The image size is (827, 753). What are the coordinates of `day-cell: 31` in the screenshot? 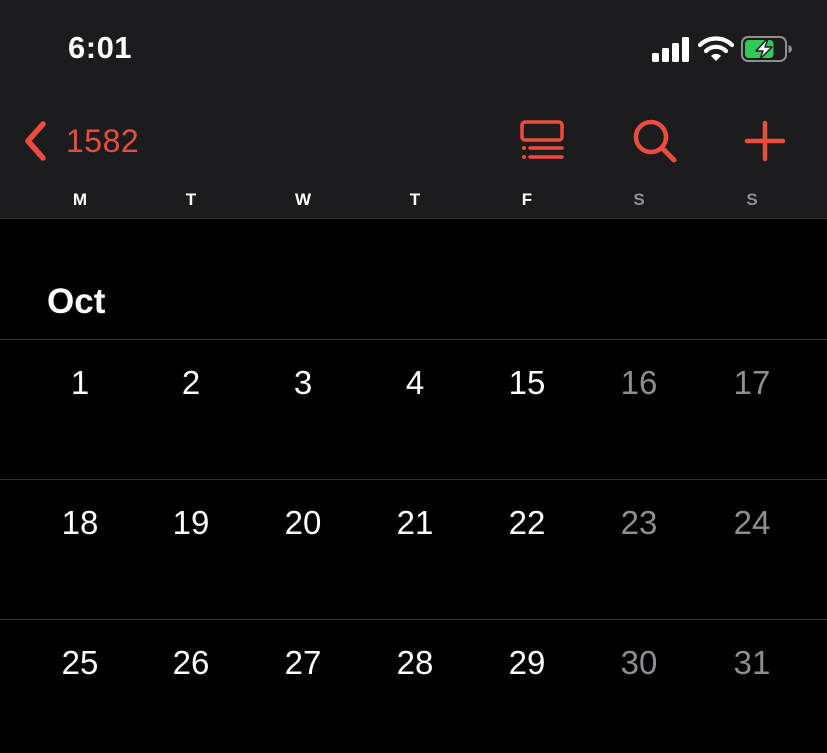 It's located at (752, 663).